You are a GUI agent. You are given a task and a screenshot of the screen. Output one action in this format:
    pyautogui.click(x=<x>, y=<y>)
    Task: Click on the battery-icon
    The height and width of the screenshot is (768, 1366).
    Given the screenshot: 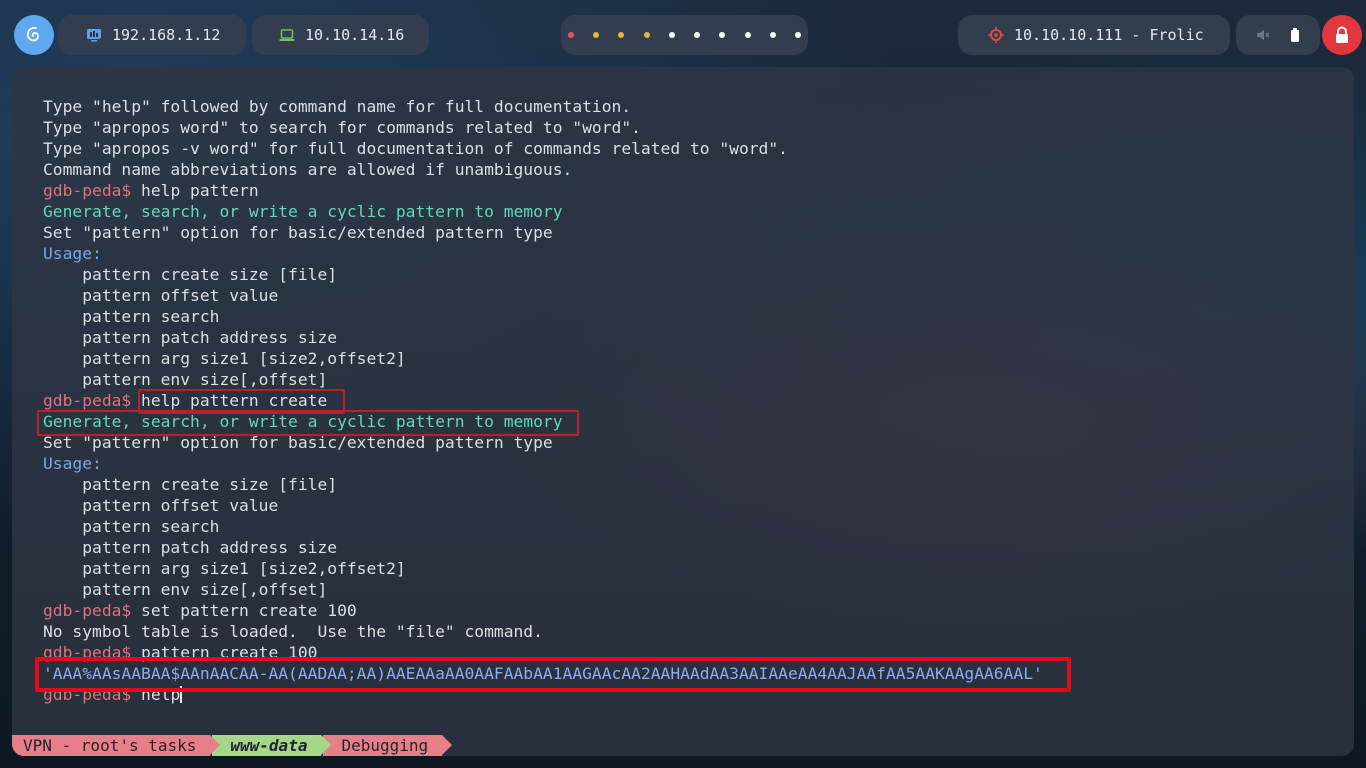 What is the action you would take?
    pyautogui.click(x=1295, y=35)
    